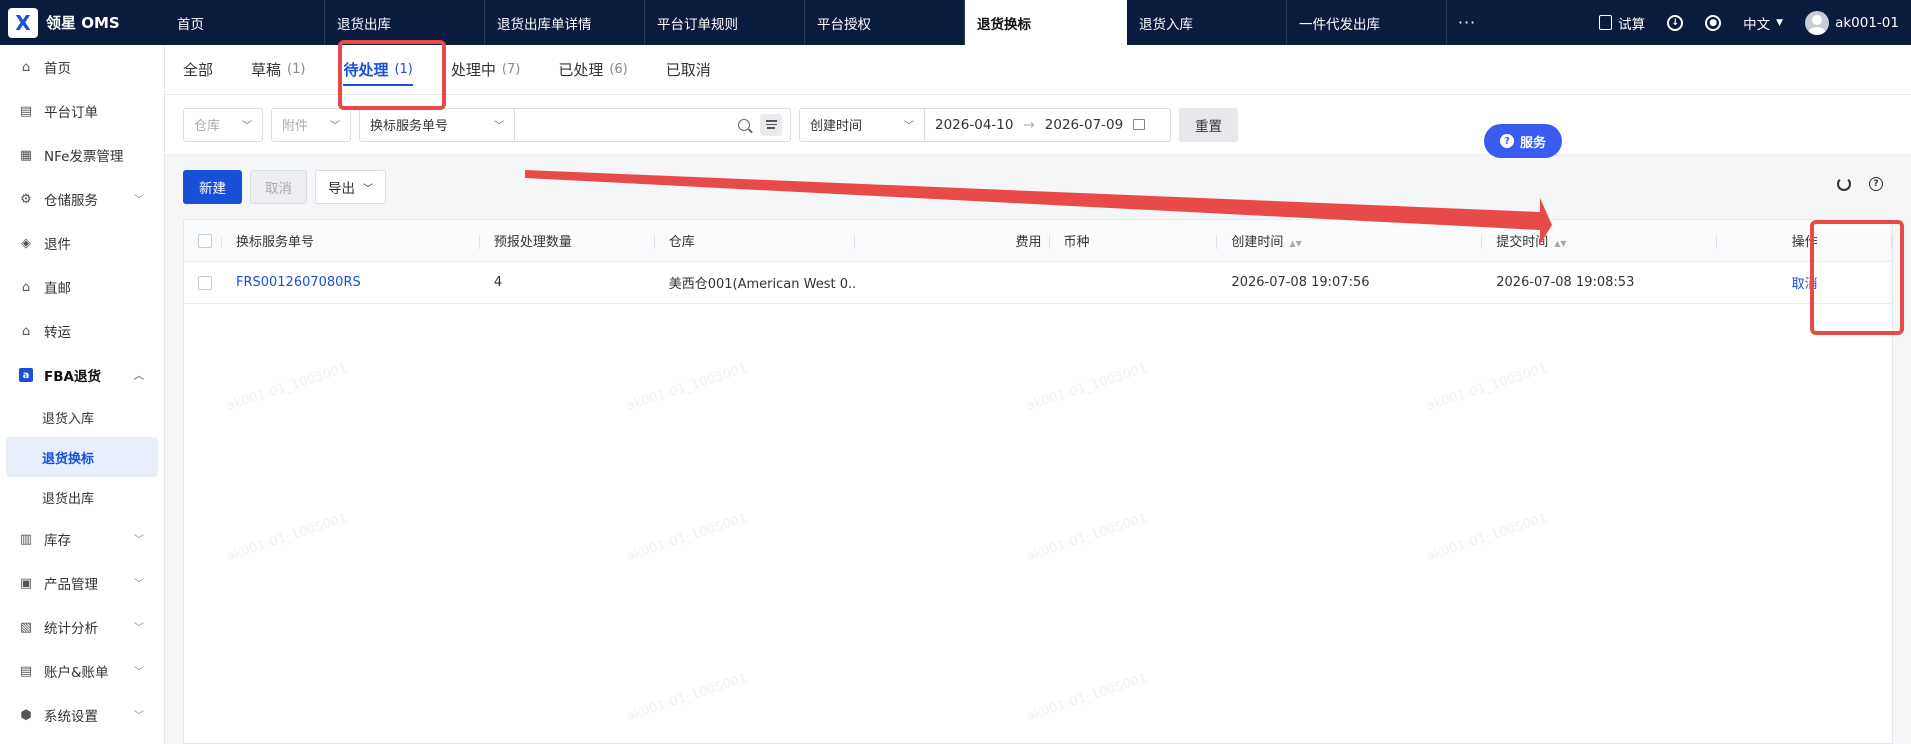 Image resolution: width=1911 pixels, height=744 pixels. Describe the element at coordinates (26, 287) in the screenshot. I see `direct-mail-icon: ⌂` at that location.